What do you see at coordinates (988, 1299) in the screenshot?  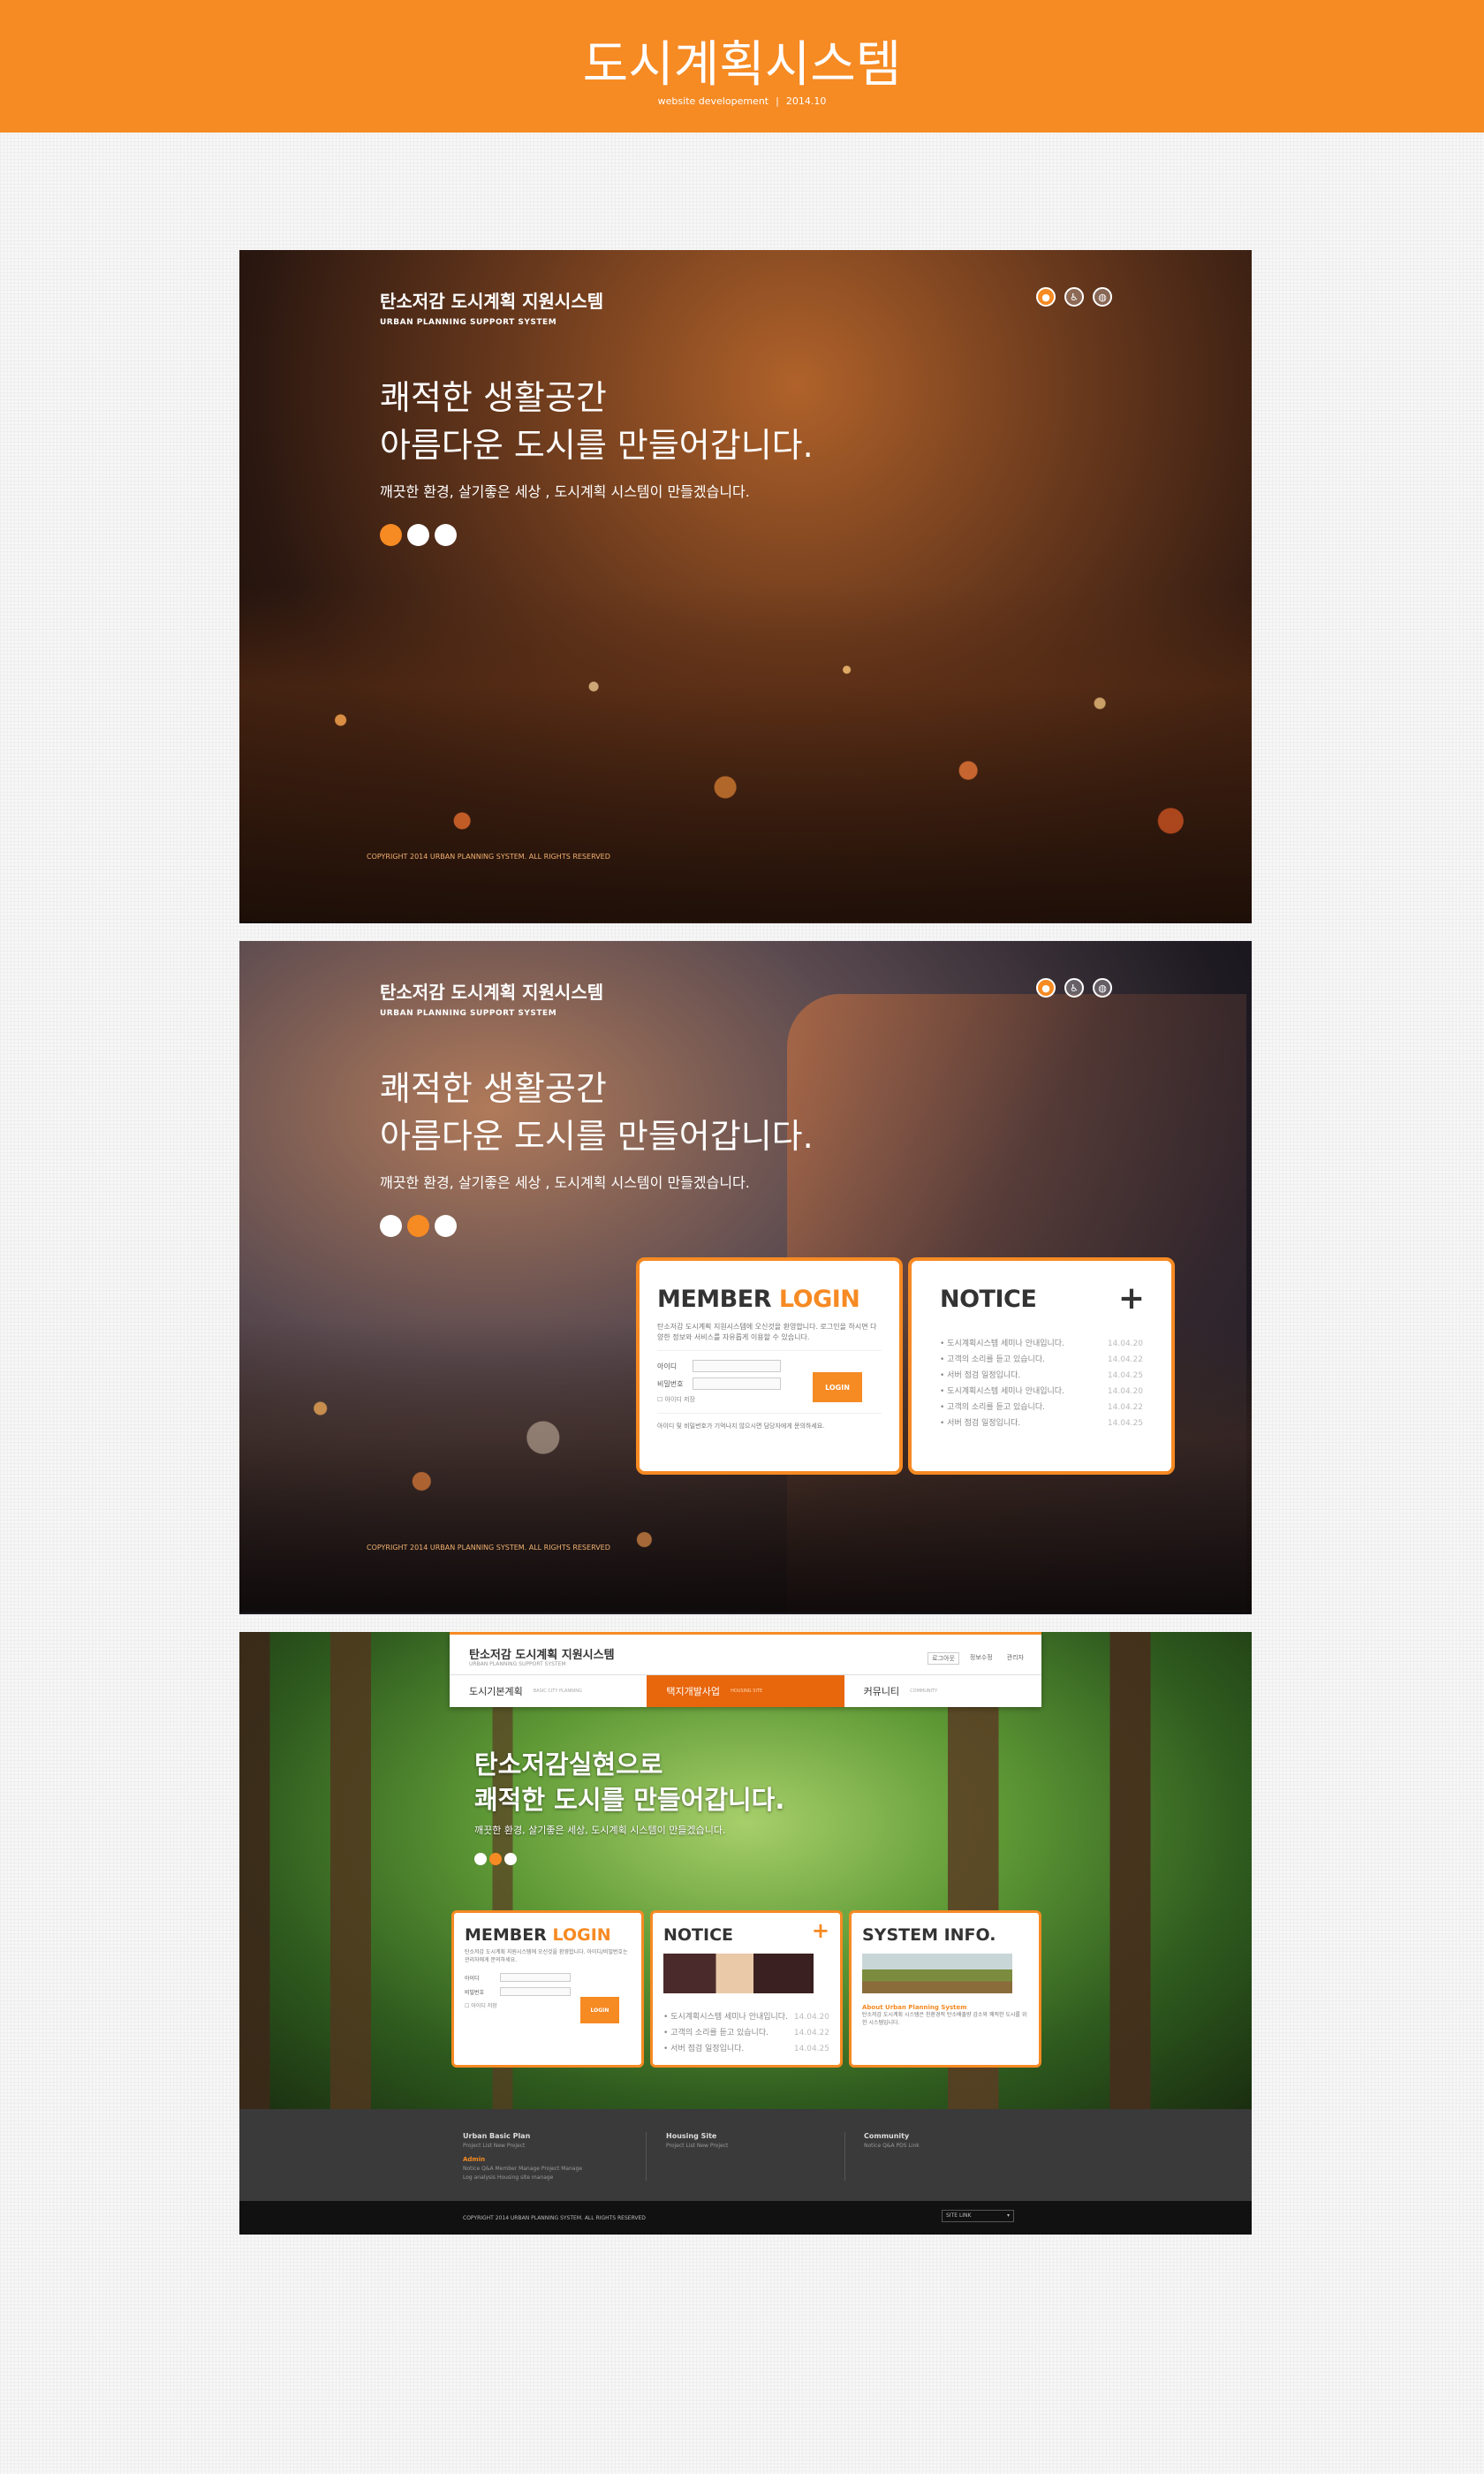 I see `notice-title: NOTICE` at bounding box center [988, 1299].